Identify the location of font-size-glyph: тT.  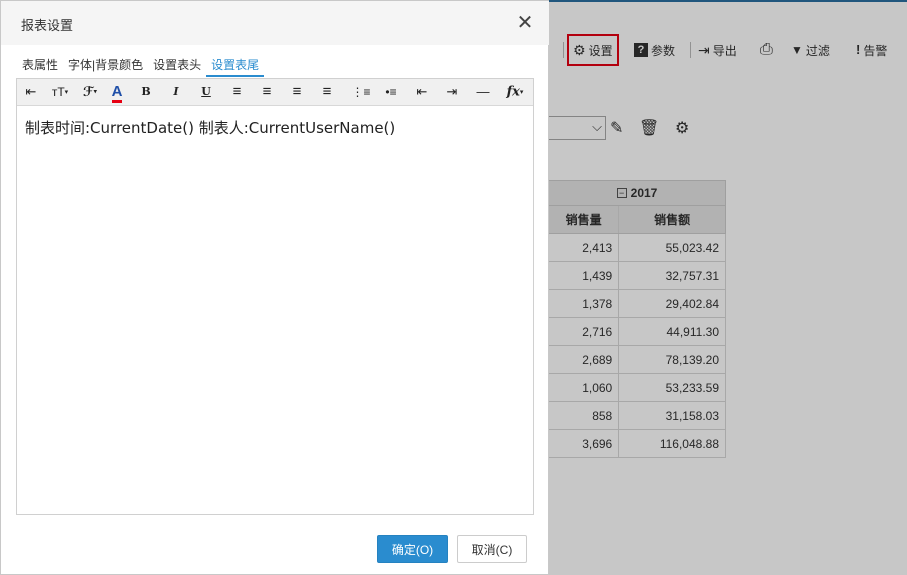
(58, 92).